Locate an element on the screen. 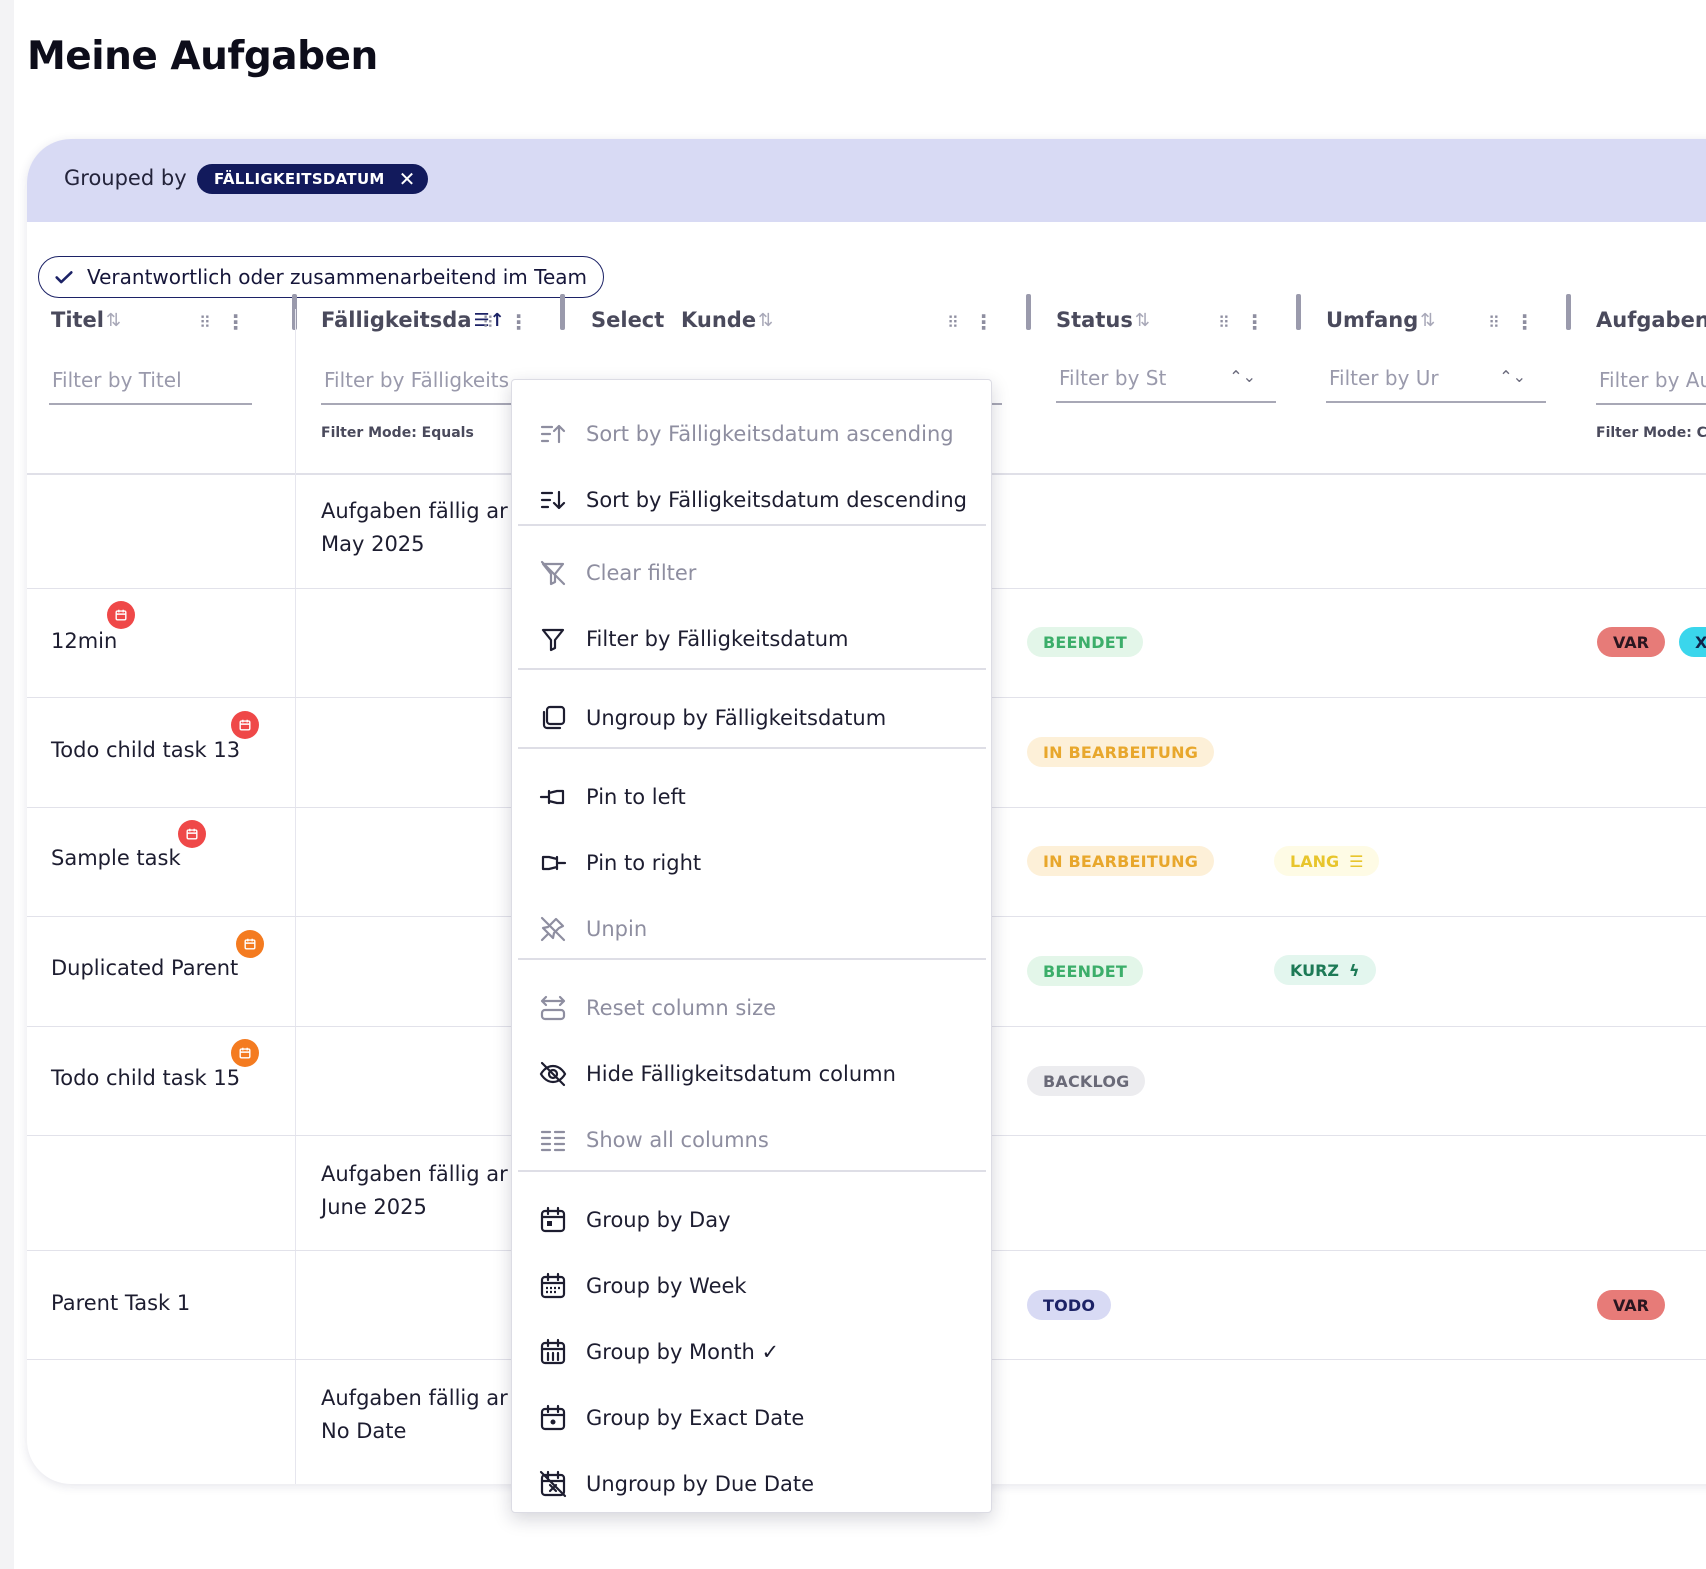 Image resolution: width=1706 pixels, height=1569 pixels. column-header-faelligkeitsdatum: Fälligkeitsda ☰↑ is located at coordinates (413, 320).